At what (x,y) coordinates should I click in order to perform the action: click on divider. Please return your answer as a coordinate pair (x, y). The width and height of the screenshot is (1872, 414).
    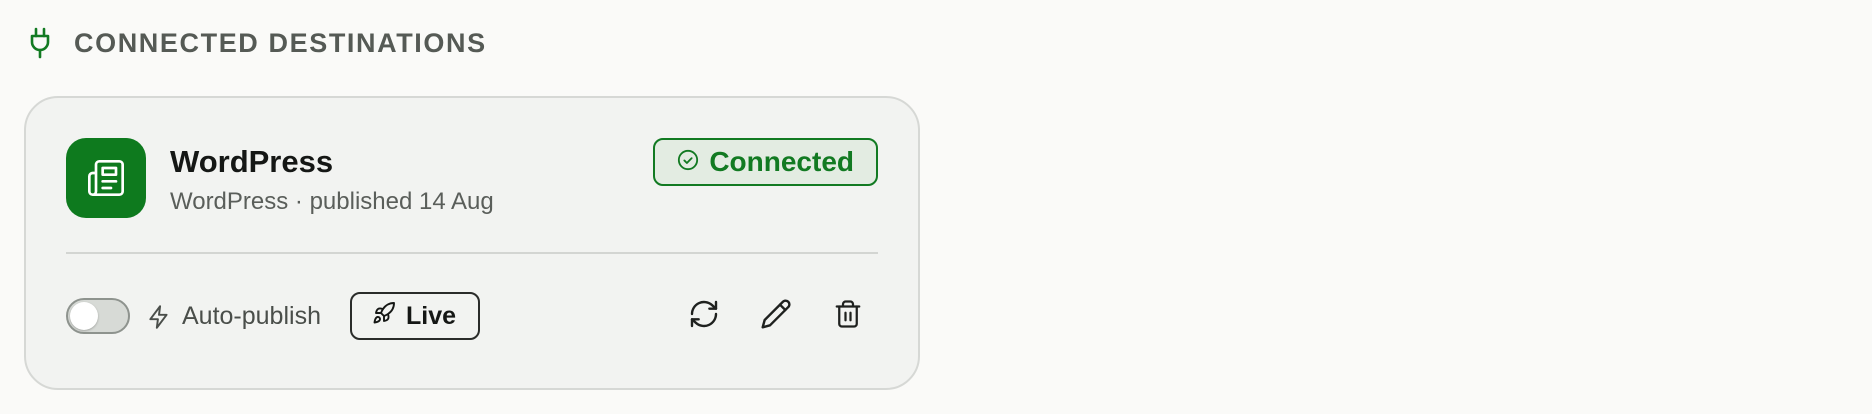
    Looking at the image, I should click on (472, 253).